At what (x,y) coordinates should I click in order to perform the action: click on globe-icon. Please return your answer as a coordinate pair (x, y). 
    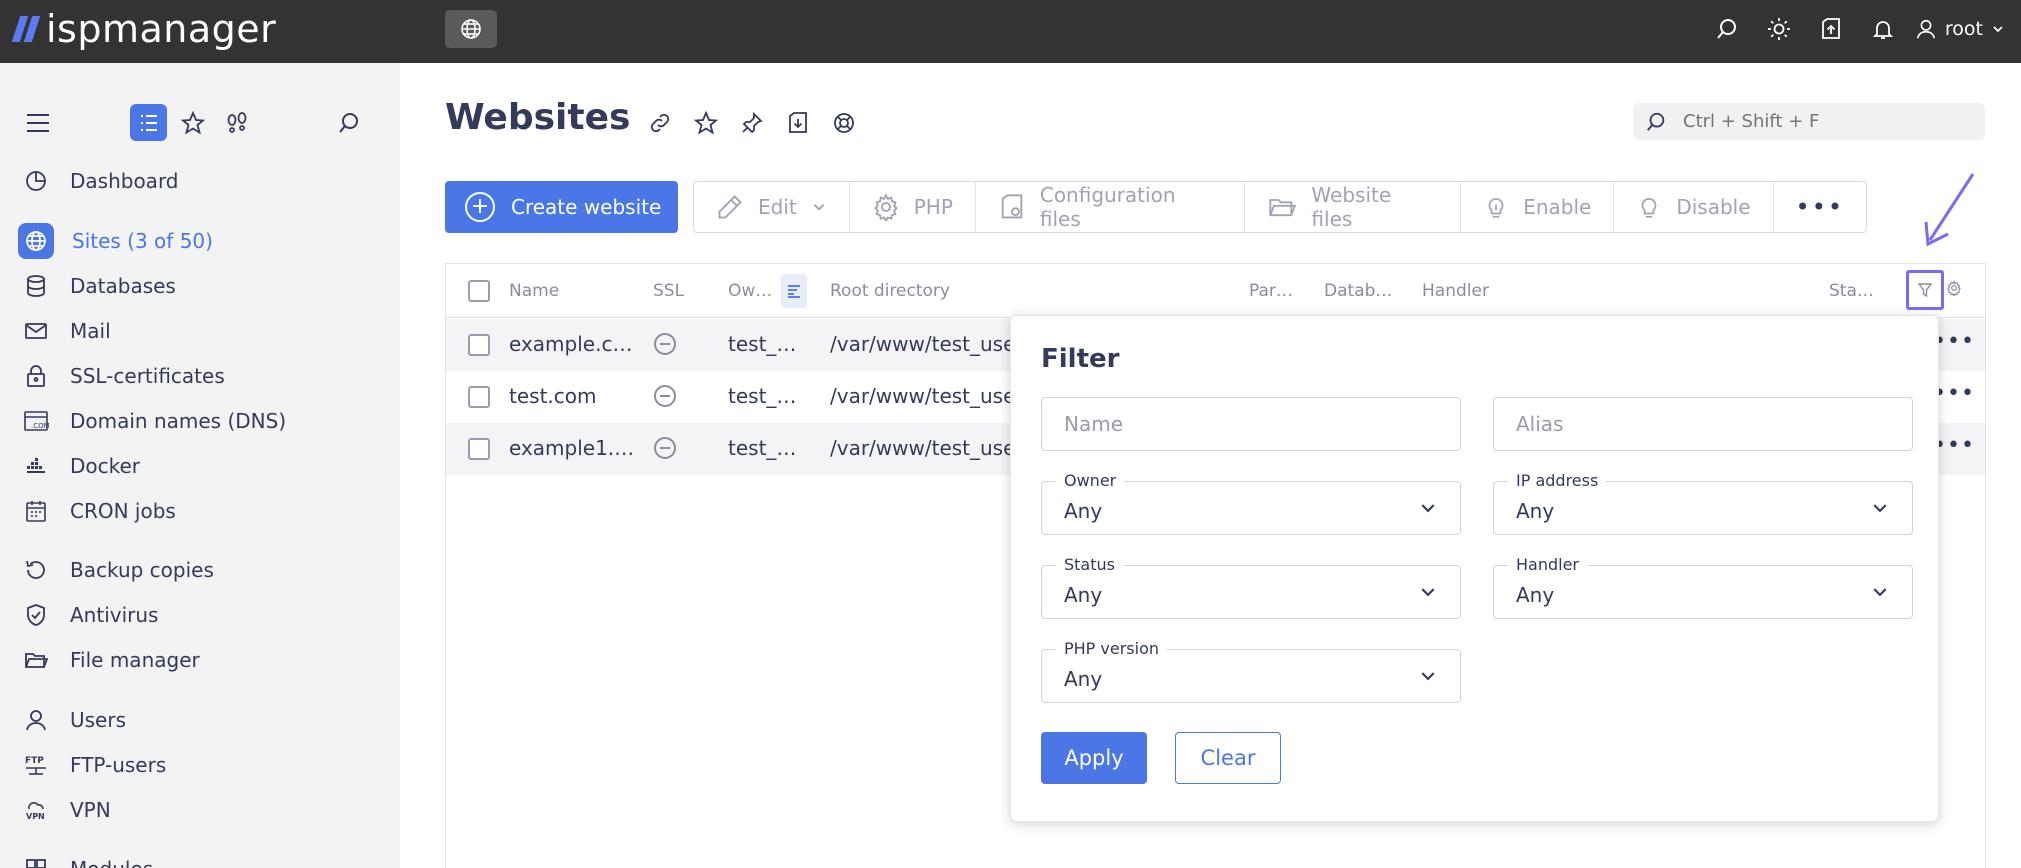
    Looking at the image, I should click on (36, 241).